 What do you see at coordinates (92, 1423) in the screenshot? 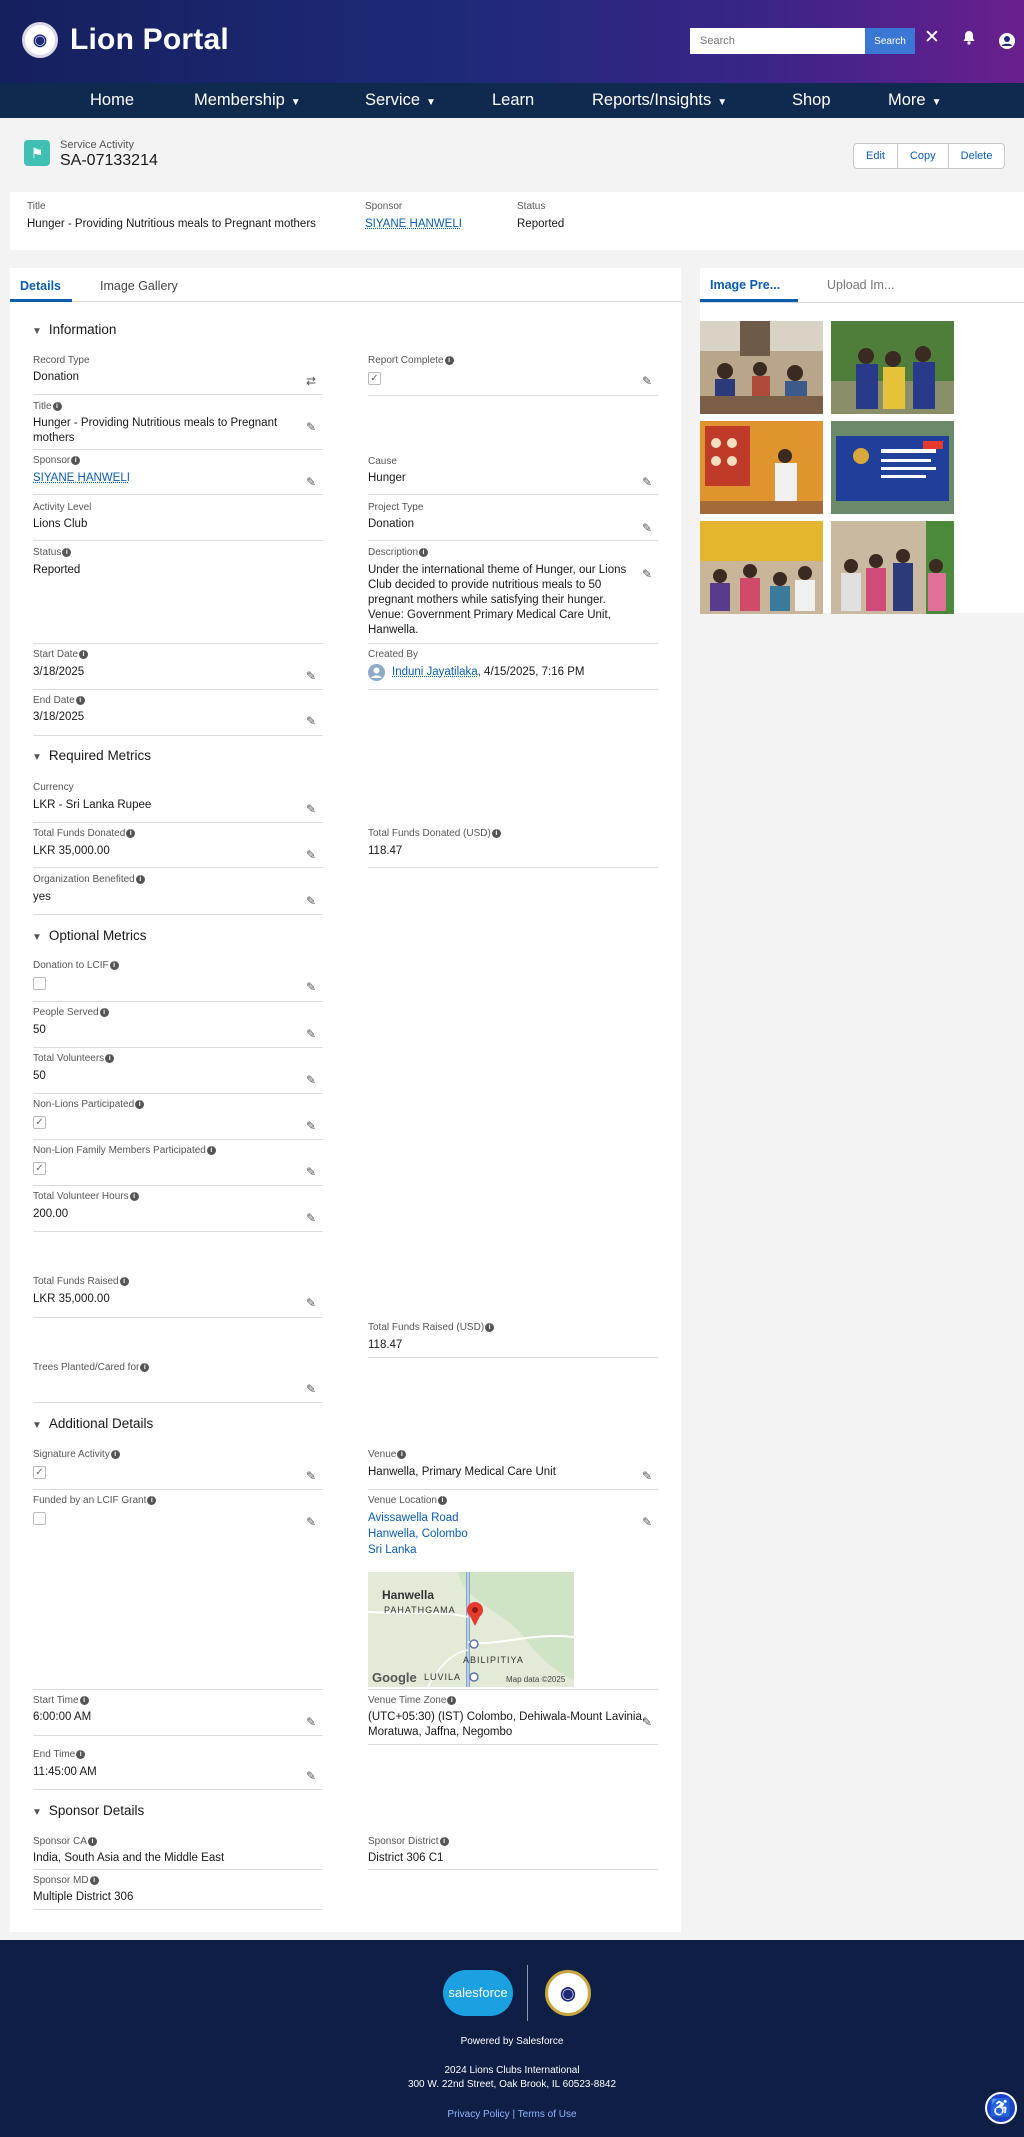
I see `section-additional-details: ▼ Additional Details` at bounding box center [92, 1423].